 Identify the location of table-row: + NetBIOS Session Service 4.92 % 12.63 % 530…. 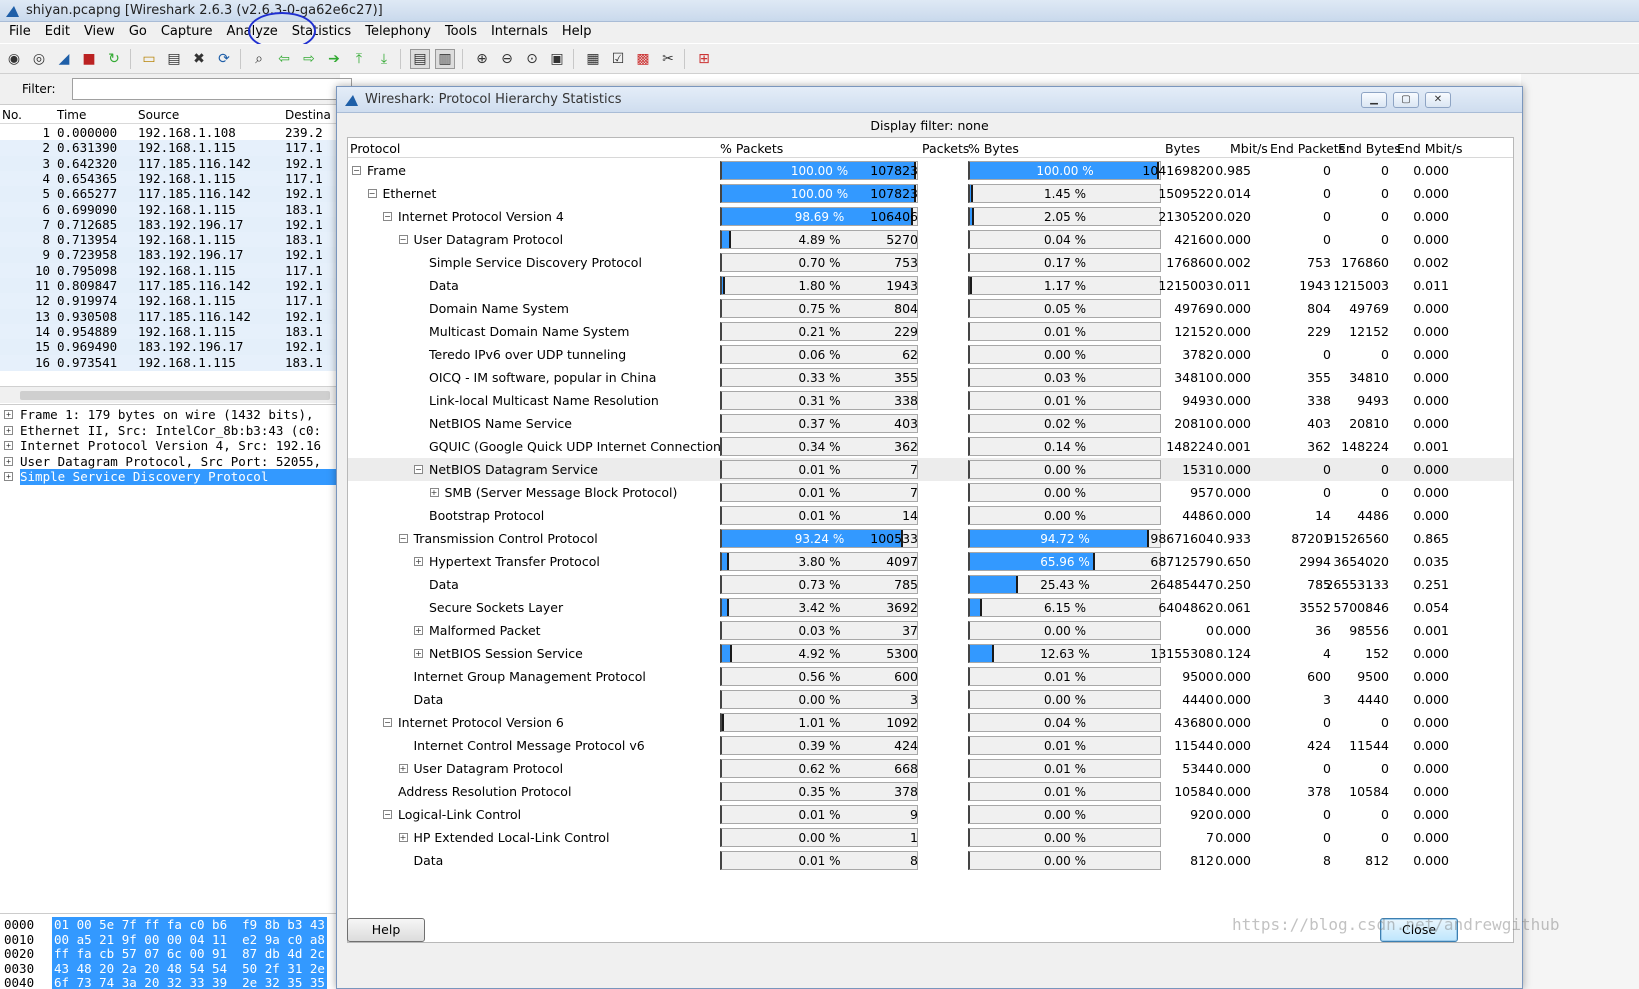
(930, 653).